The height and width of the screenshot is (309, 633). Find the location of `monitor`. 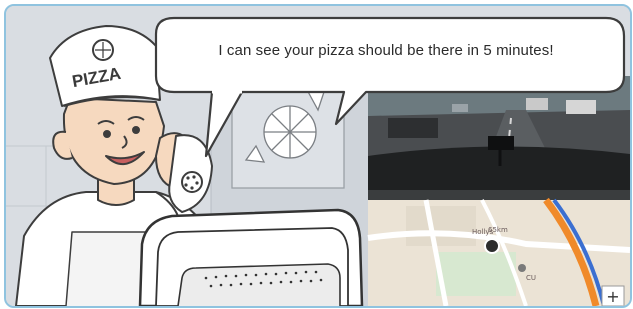

monitor is located at coordinates (251, 257).